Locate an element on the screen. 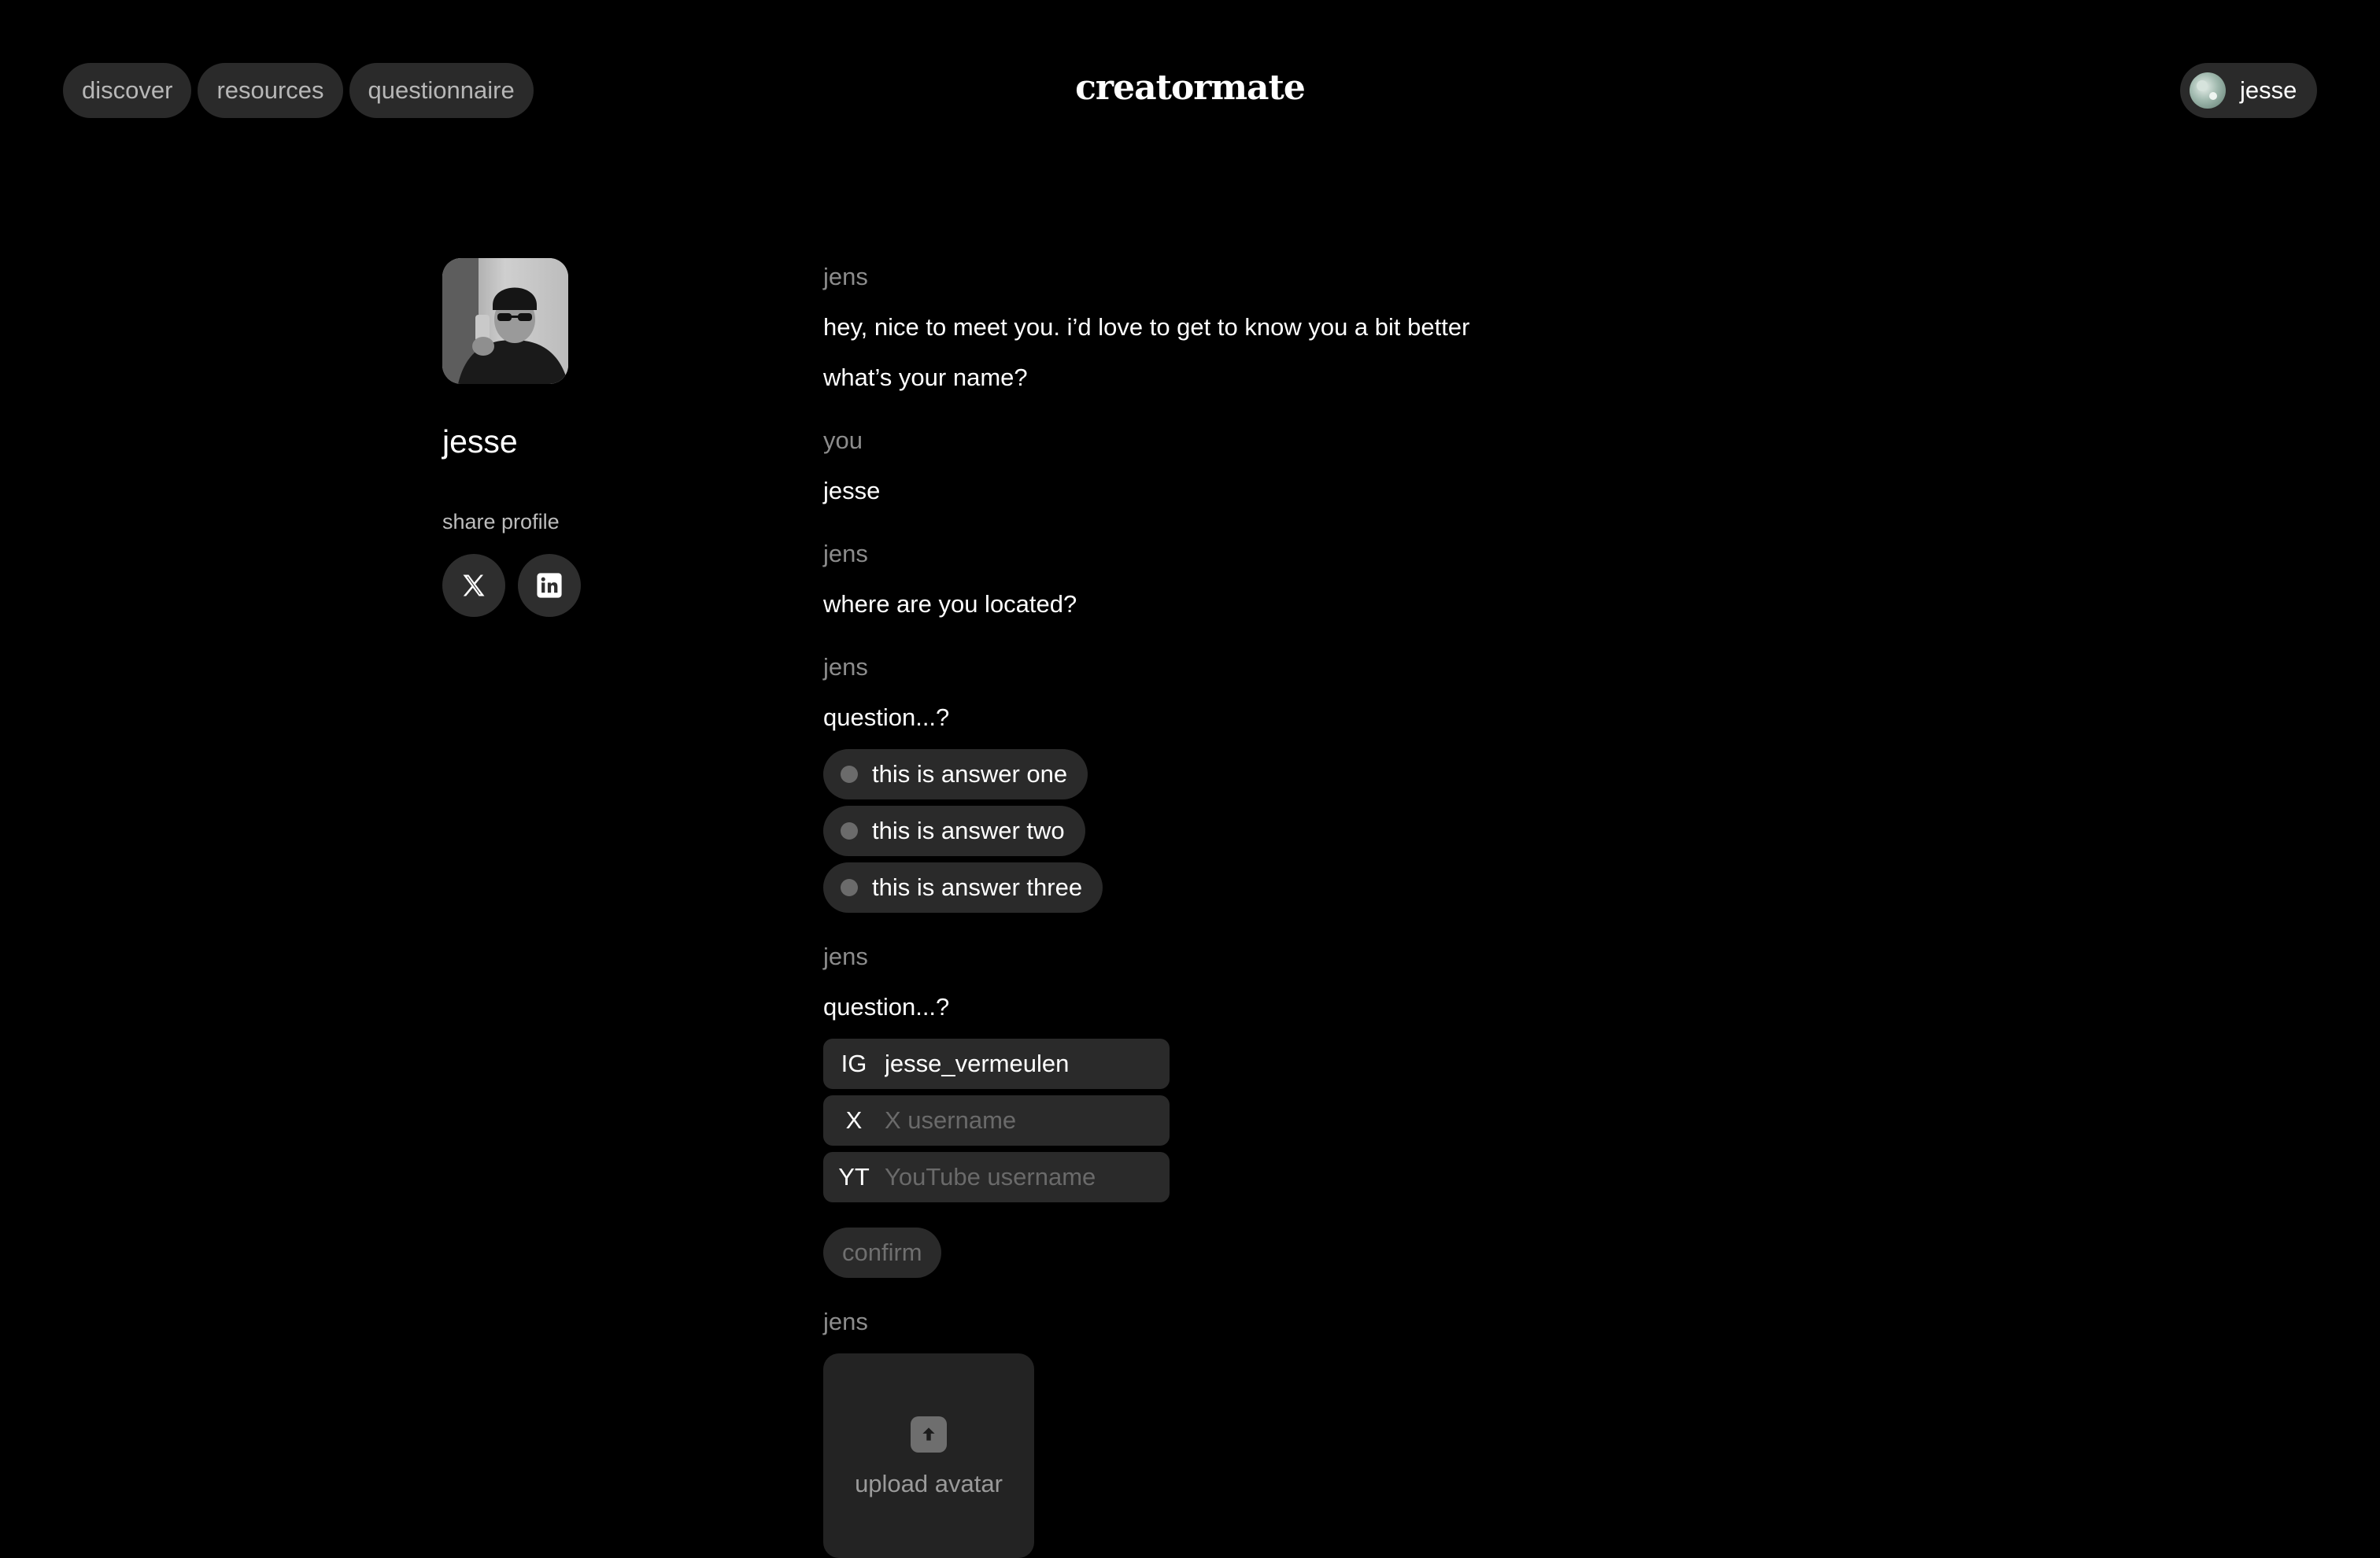  instagram-field: IG is located at coordinates (996, 1064).